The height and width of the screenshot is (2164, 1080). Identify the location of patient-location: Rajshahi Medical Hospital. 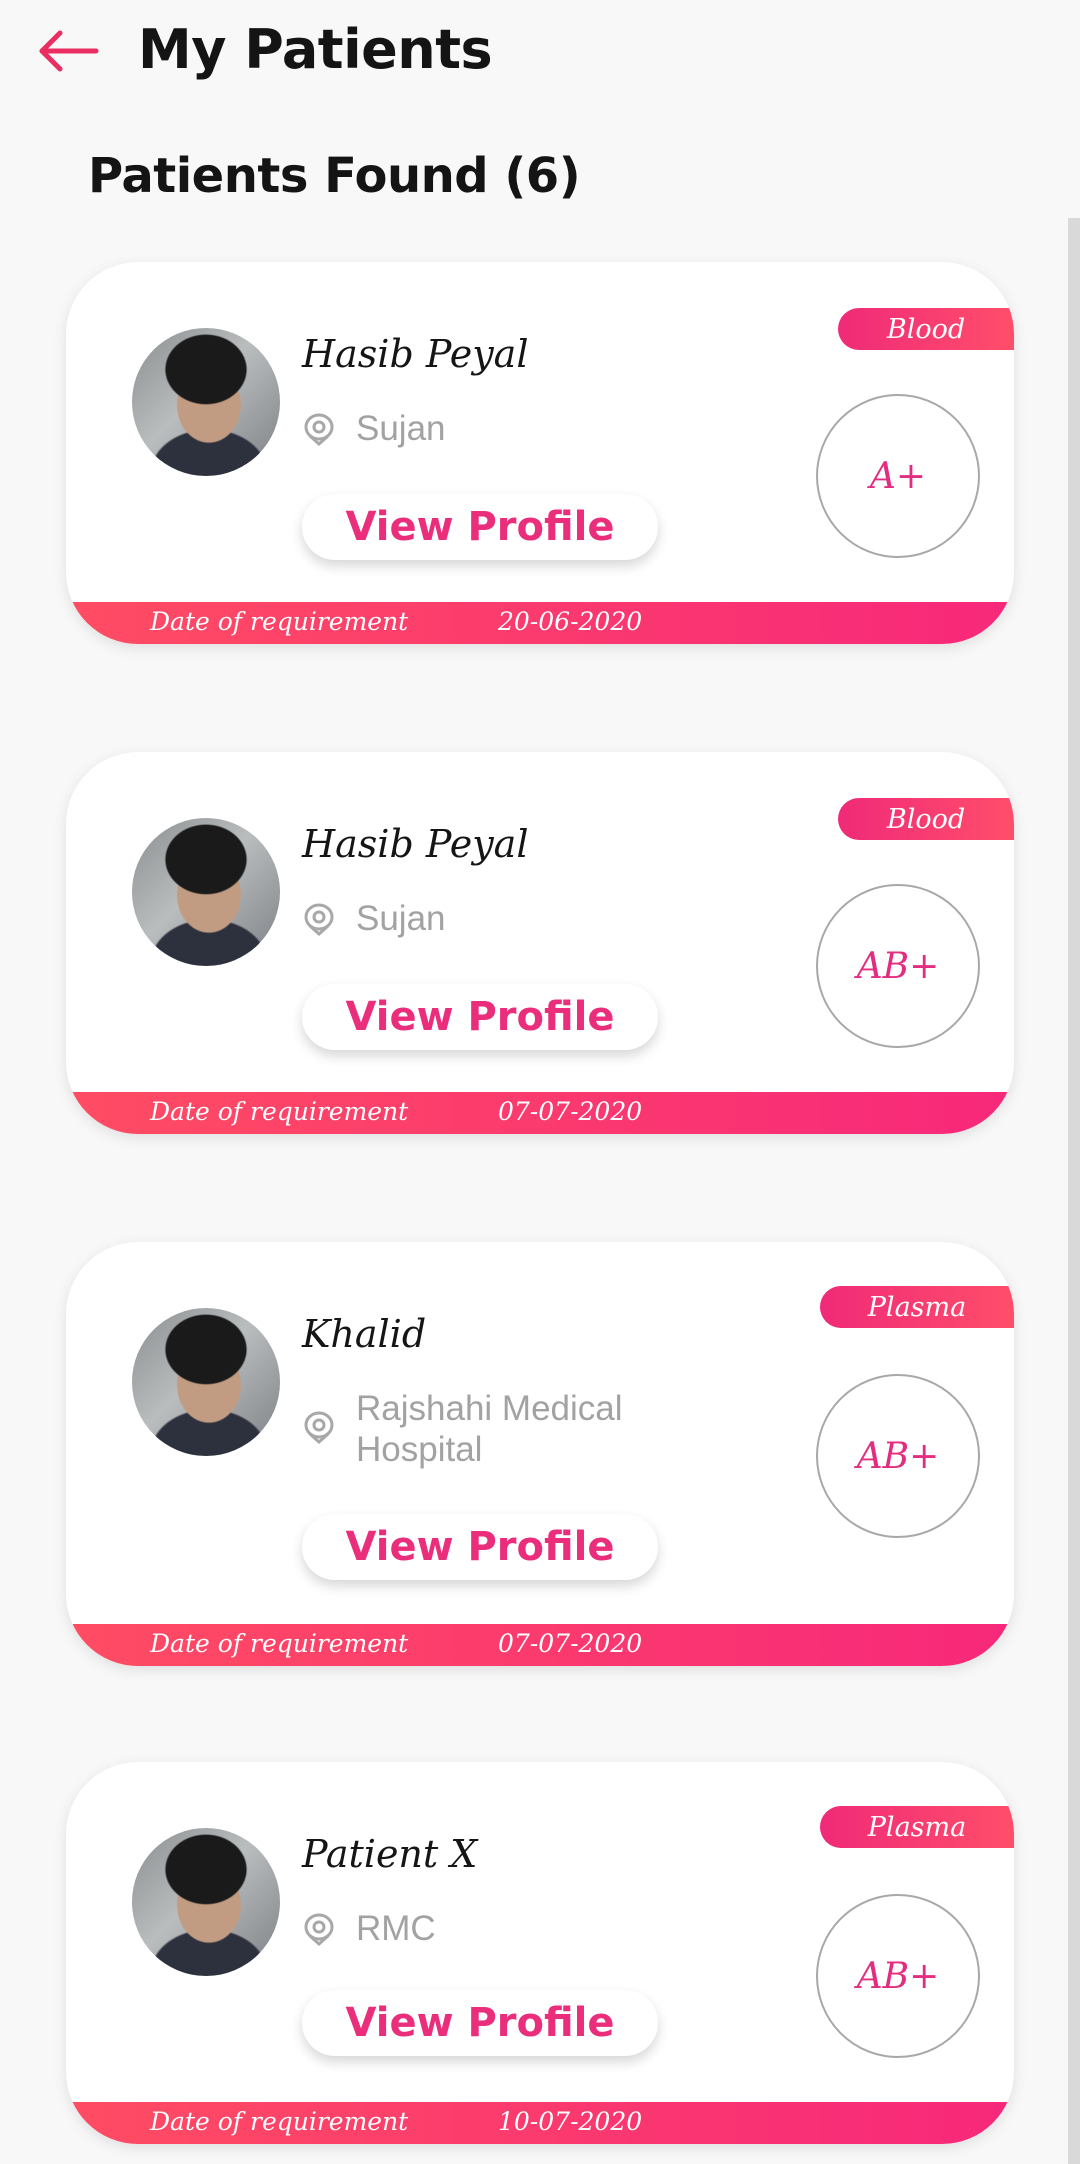
(489, 1429).